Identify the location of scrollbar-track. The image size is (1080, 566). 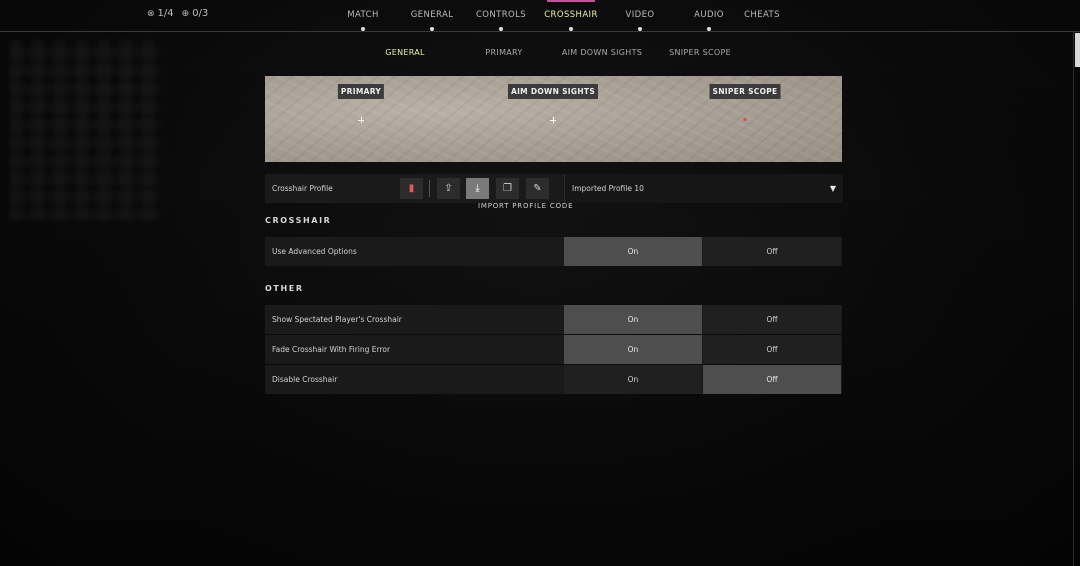
(1076, 298).